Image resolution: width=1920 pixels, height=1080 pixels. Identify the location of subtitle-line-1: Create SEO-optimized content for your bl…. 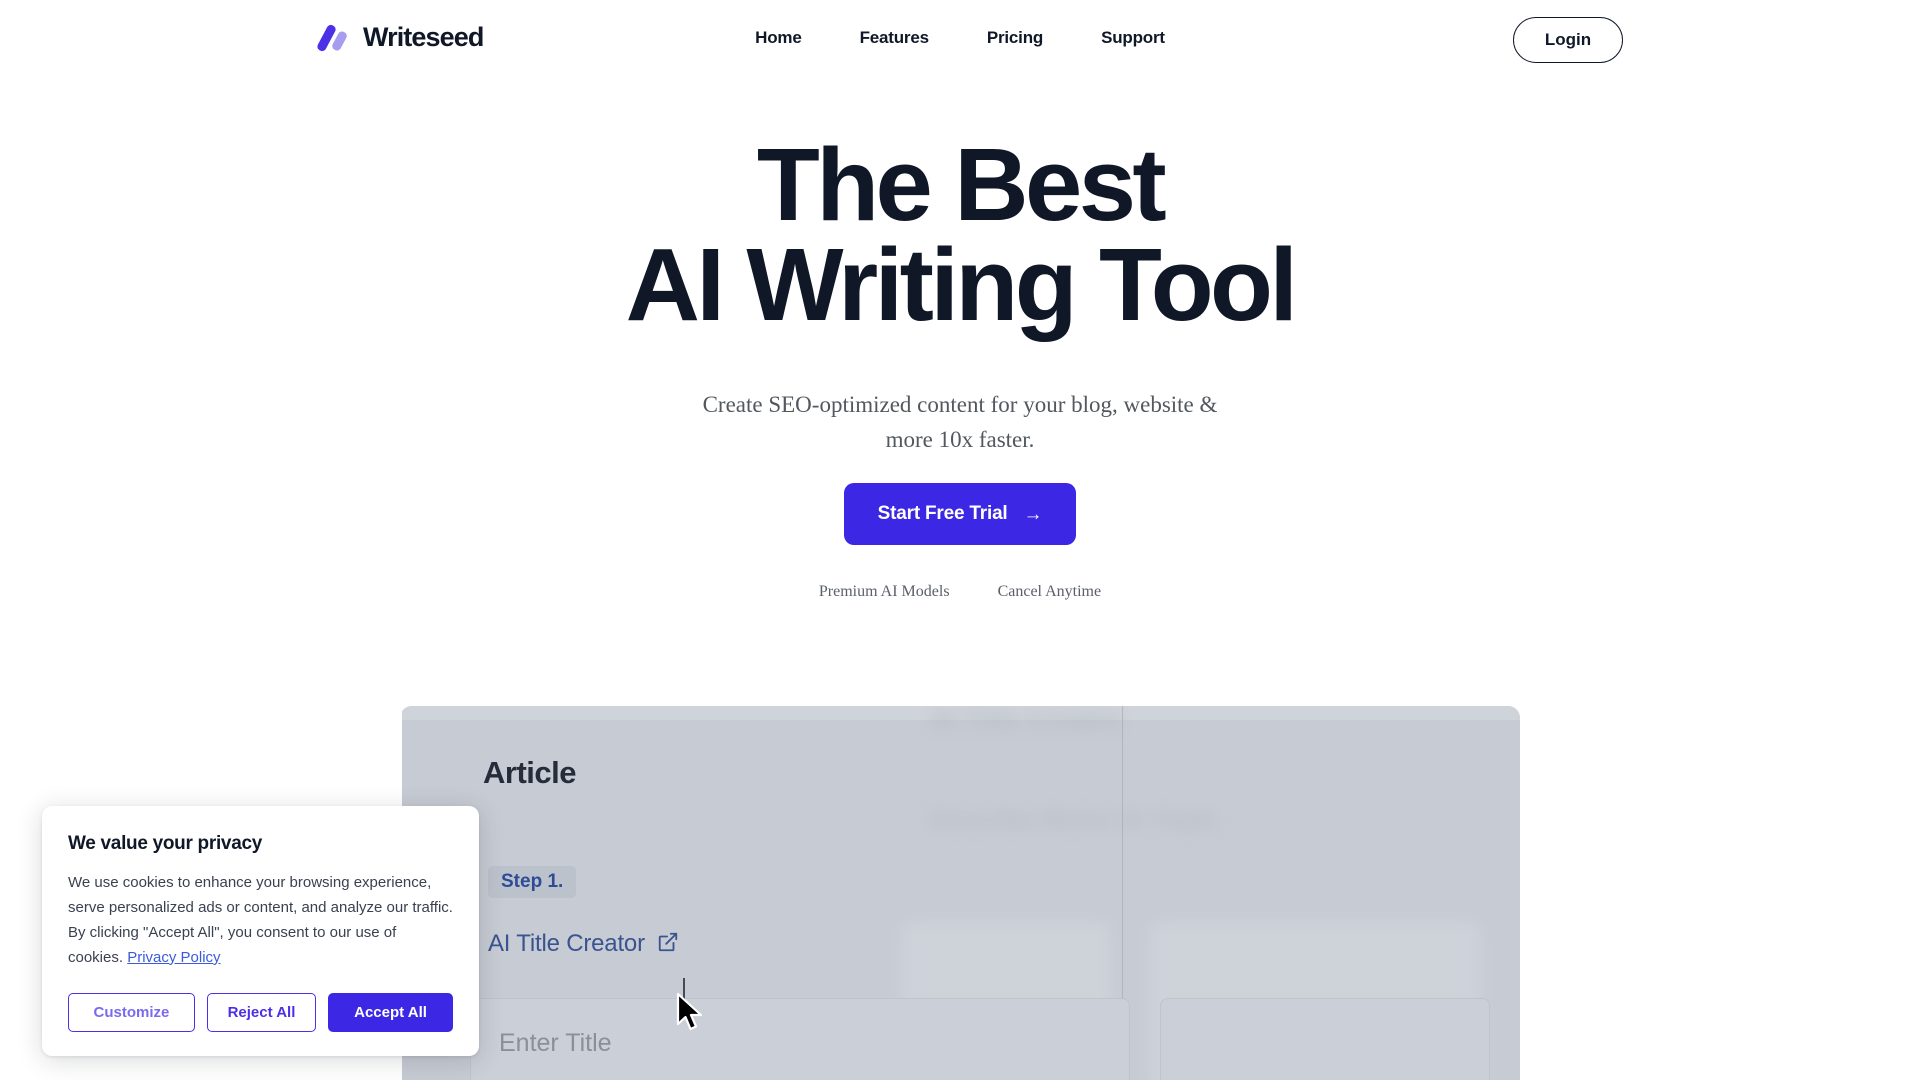
(960, 404).